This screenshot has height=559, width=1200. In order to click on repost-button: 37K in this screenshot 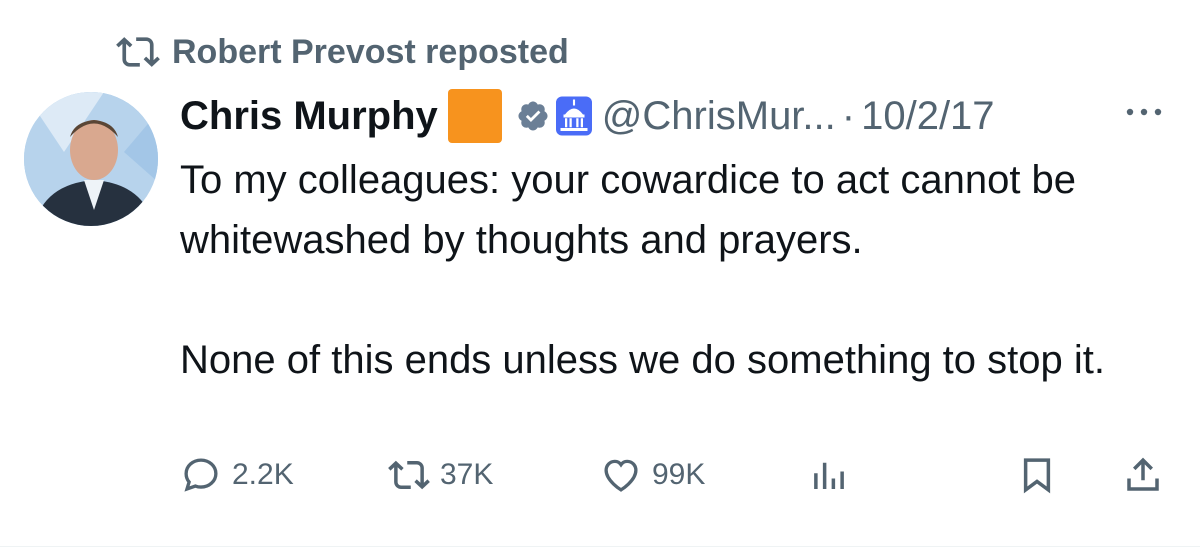, I will do `click(440, 475)`.